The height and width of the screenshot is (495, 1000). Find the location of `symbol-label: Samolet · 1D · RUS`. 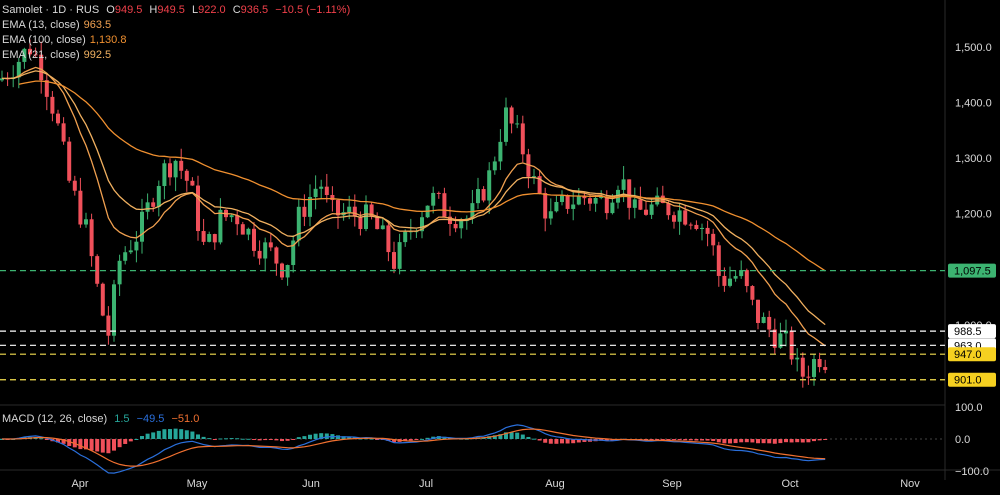

symbol-label: Samolet · 1D · RUS is located at coordinates (51, 10).